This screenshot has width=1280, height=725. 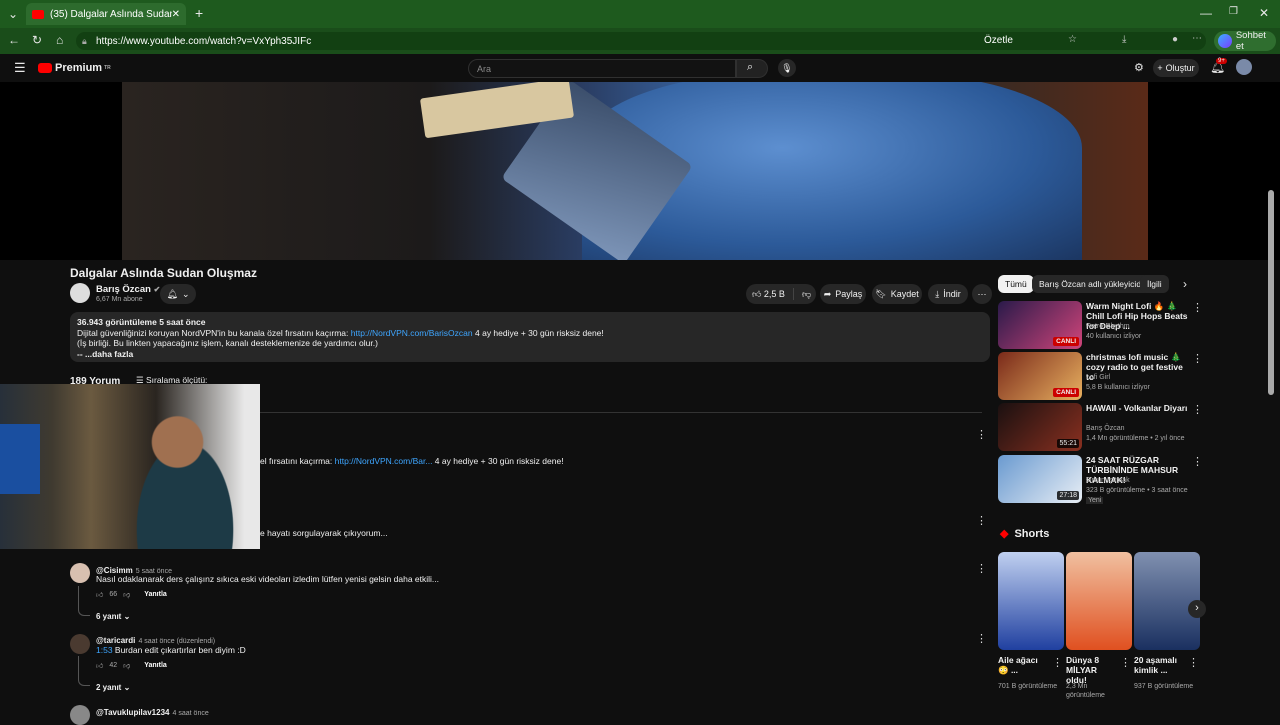 I want to click on maximize-icon: ❐, so click(x=1233, y=11).